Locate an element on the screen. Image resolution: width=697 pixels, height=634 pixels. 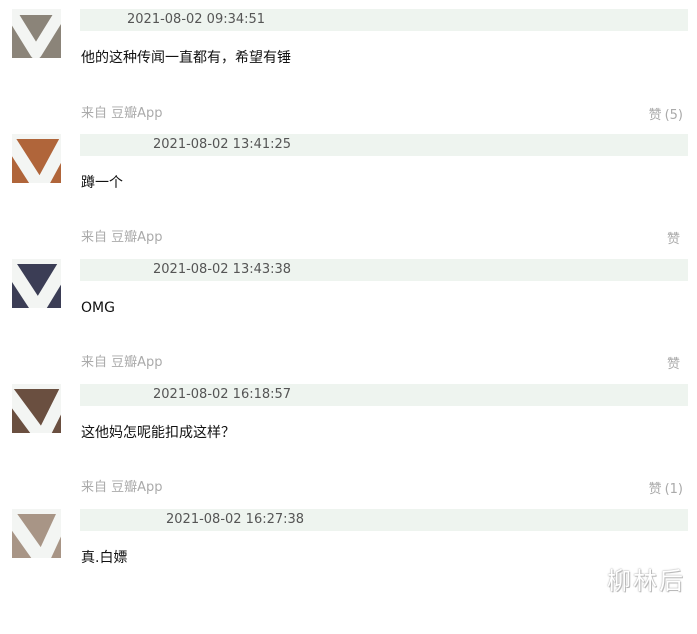
comment-text: 他的这种传闻一直都有，希望有锤 is located at coordinates (186, 58).